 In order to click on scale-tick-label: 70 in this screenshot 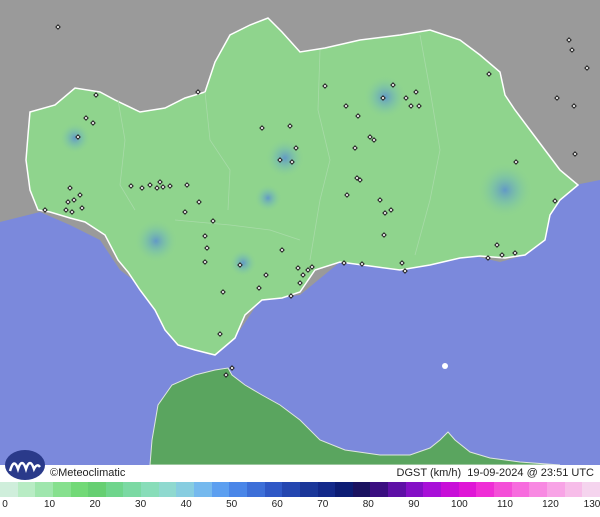, I will do `click(323, 504)`.